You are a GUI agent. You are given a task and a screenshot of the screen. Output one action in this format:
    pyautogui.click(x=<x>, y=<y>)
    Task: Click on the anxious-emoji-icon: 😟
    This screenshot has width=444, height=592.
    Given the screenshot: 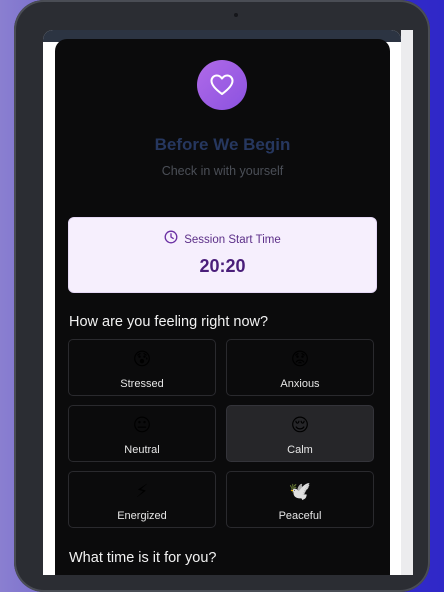 What is the action you would take?
    pyautogui.click(x=300, y=359)
    